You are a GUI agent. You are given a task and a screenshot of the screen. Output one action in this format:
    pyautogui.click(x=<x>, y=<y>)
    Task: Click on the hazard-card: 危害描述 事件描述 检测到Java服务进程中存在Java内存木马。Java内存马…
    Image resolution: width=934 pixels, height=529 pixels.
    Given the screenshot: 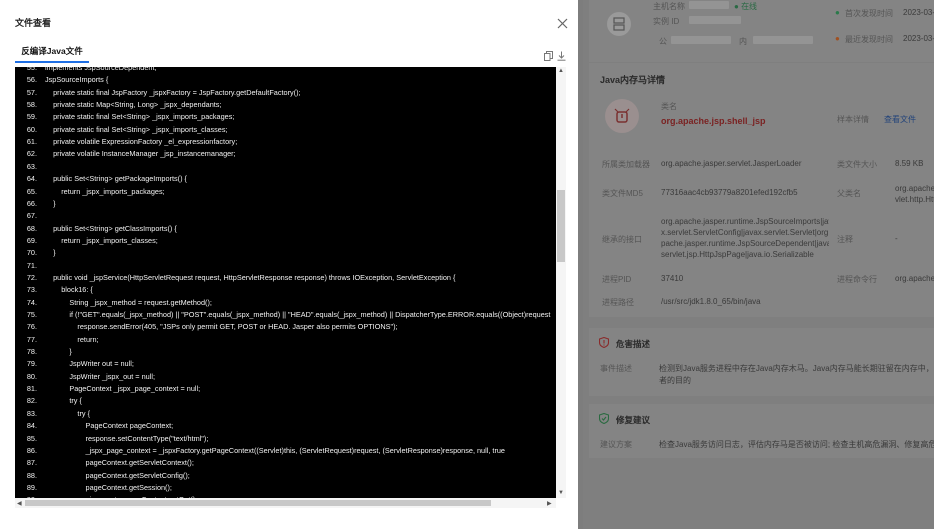 What is the action you would take?
    pyautogui.click(x=761, y=362)
    